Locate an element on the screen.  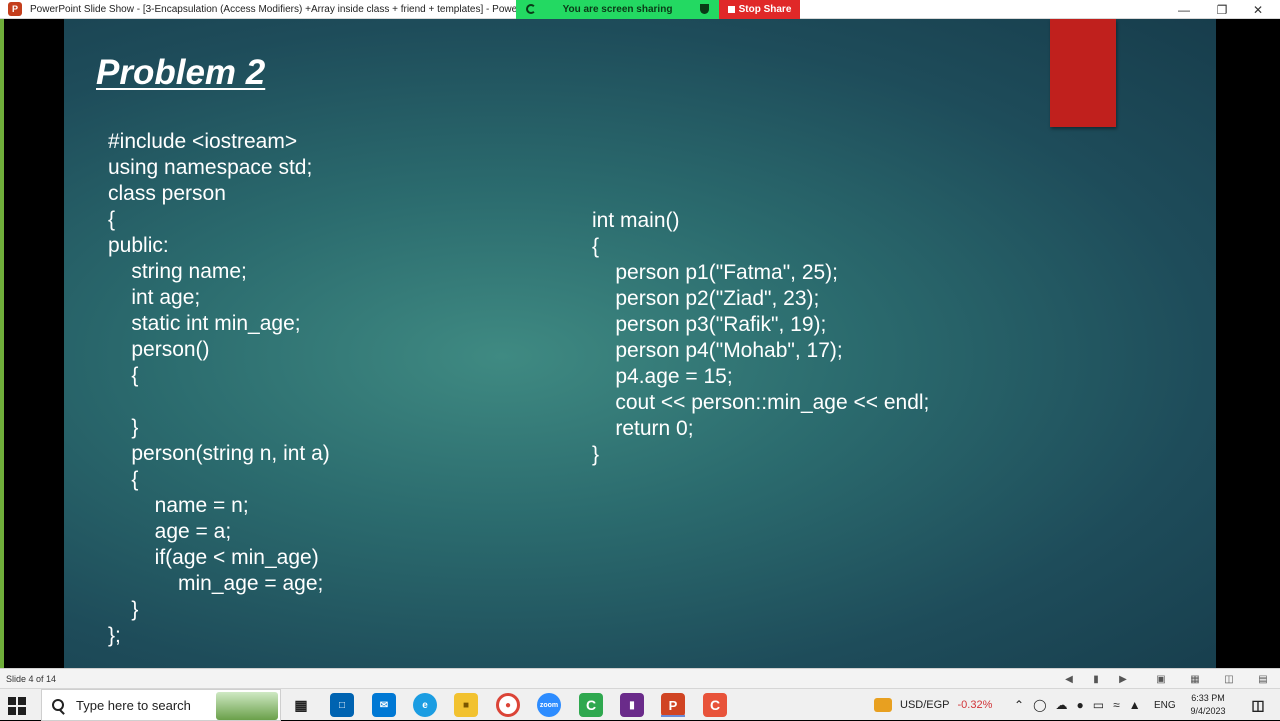
decorative-red-tab is located at coordinates (1083, 73).